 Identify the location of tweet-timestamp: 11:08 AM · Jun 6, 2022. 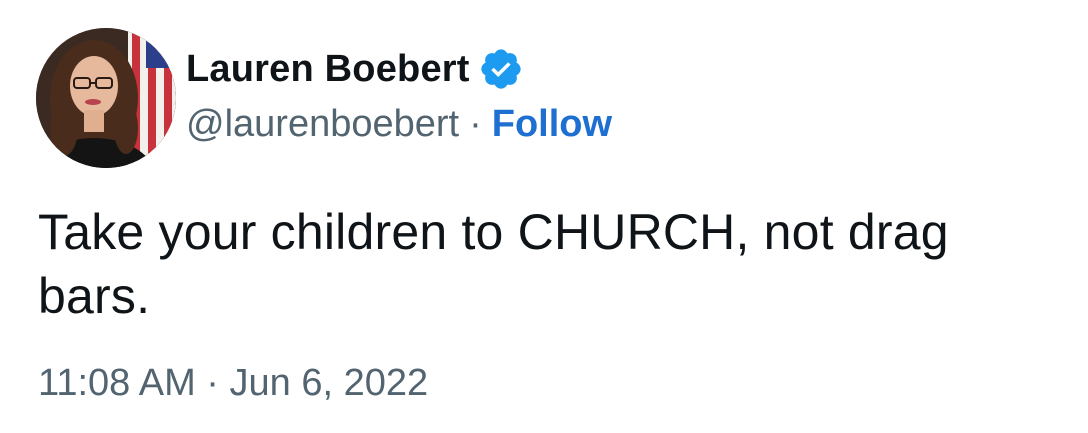
(233, 383).